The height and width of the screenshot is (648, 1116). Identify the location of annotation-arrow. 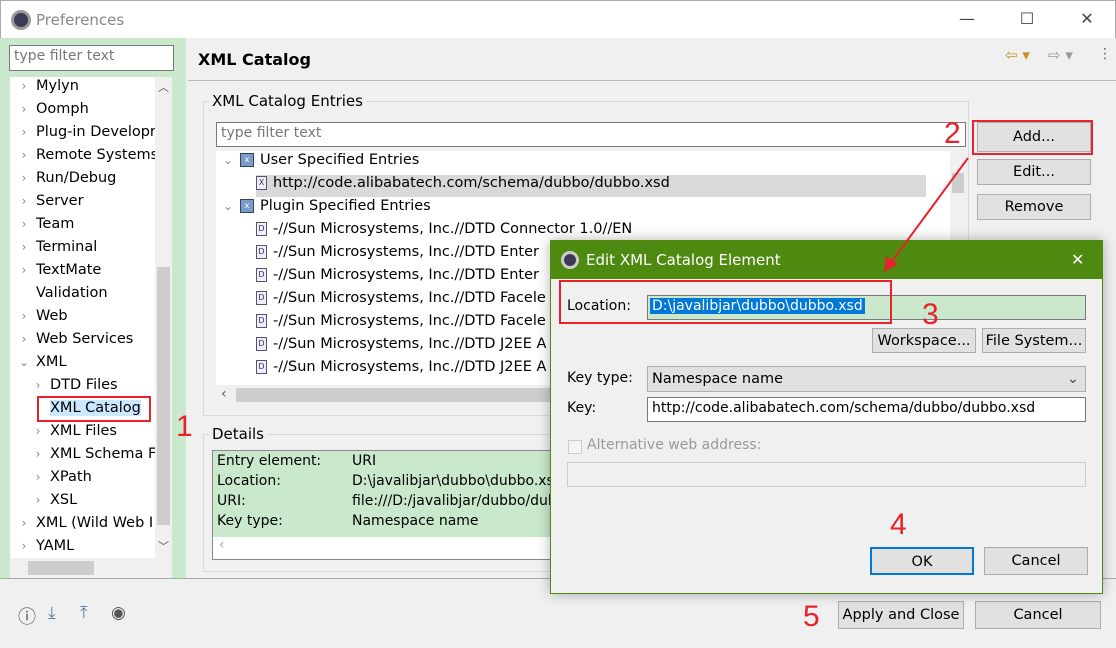
(926, 214).